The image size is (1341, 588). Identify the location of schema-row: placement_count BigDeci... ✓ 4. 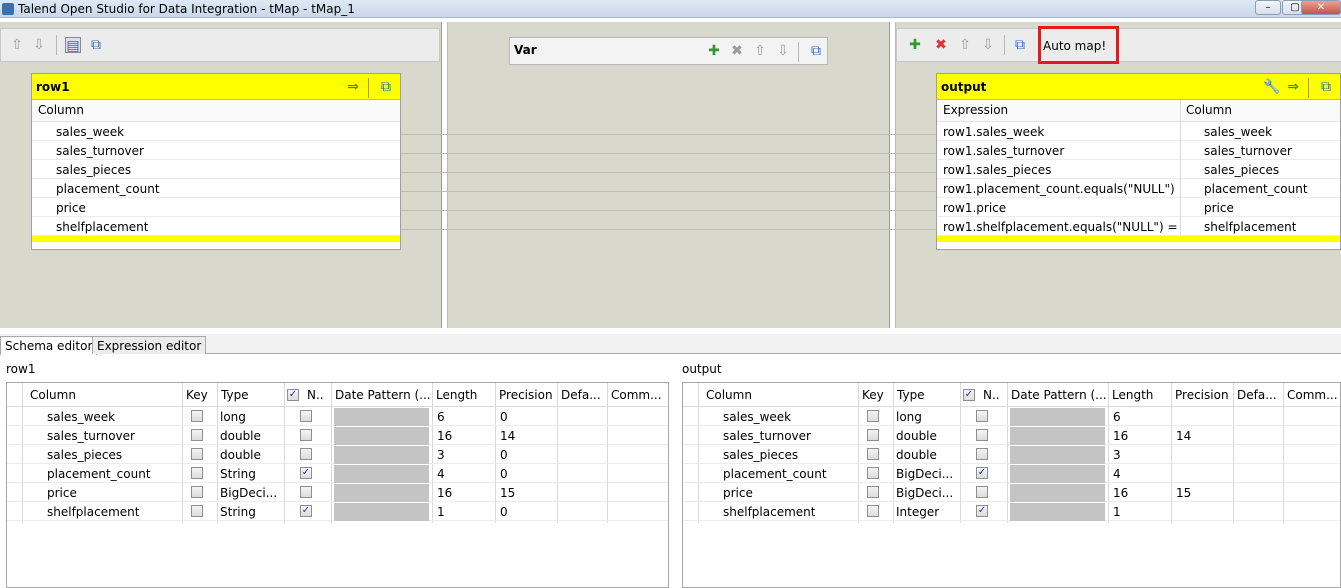
(1011, 473).